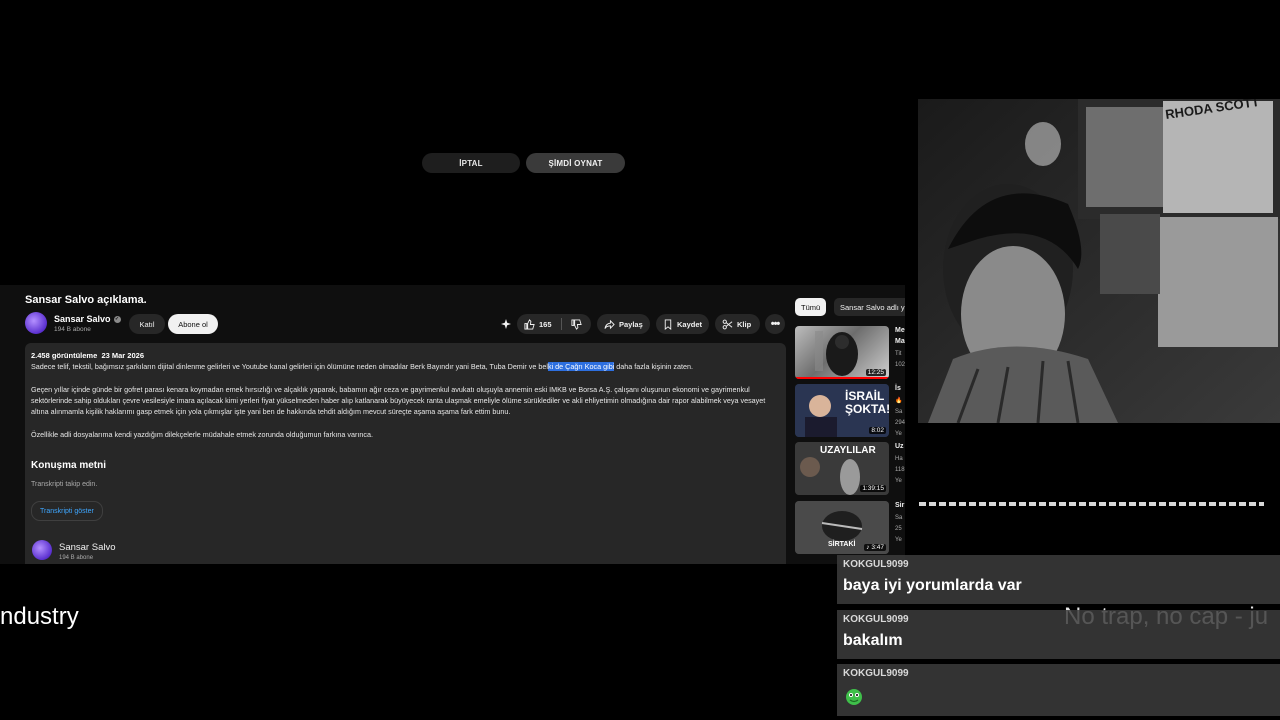 The width and height of the screenshot is (1280, 720). What do you see at coordinates (654, 366) in the screenshot?
I see `description-text: daha fazla kişinin zaten.` at bounding box center [654, 366].